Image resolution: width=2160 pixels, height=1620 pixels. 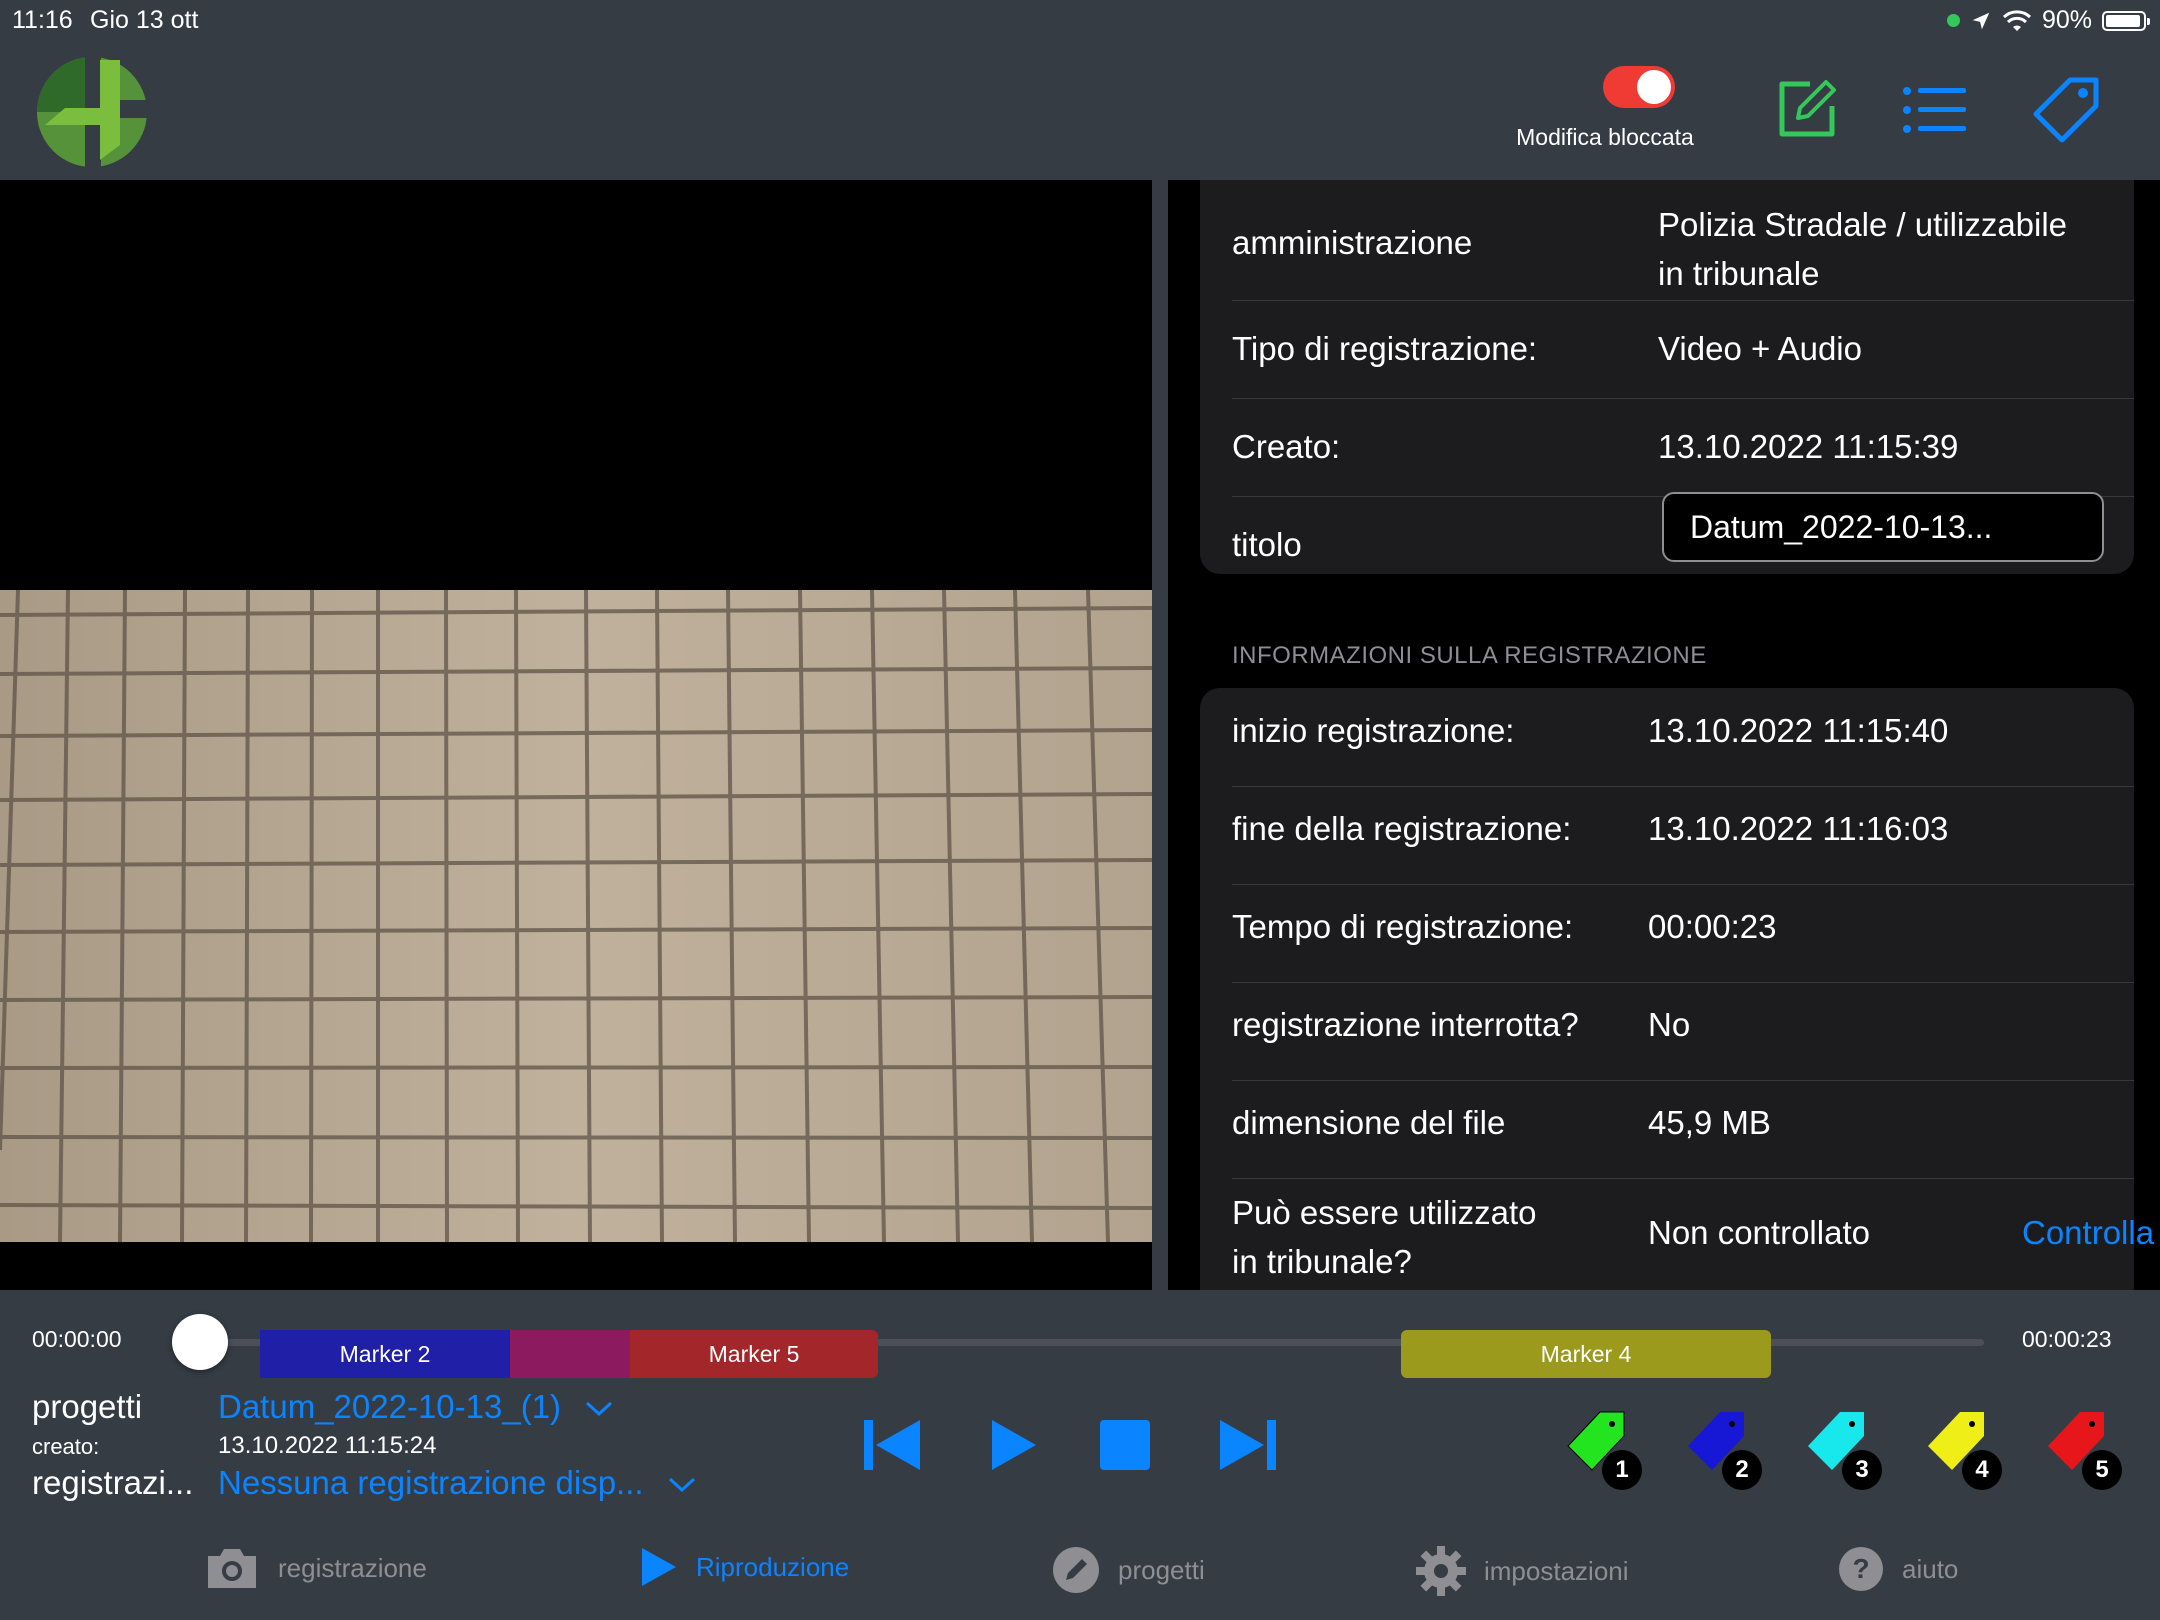 I want to click on file-size-label: dimensione del file, so click(x=1369, y=1122).